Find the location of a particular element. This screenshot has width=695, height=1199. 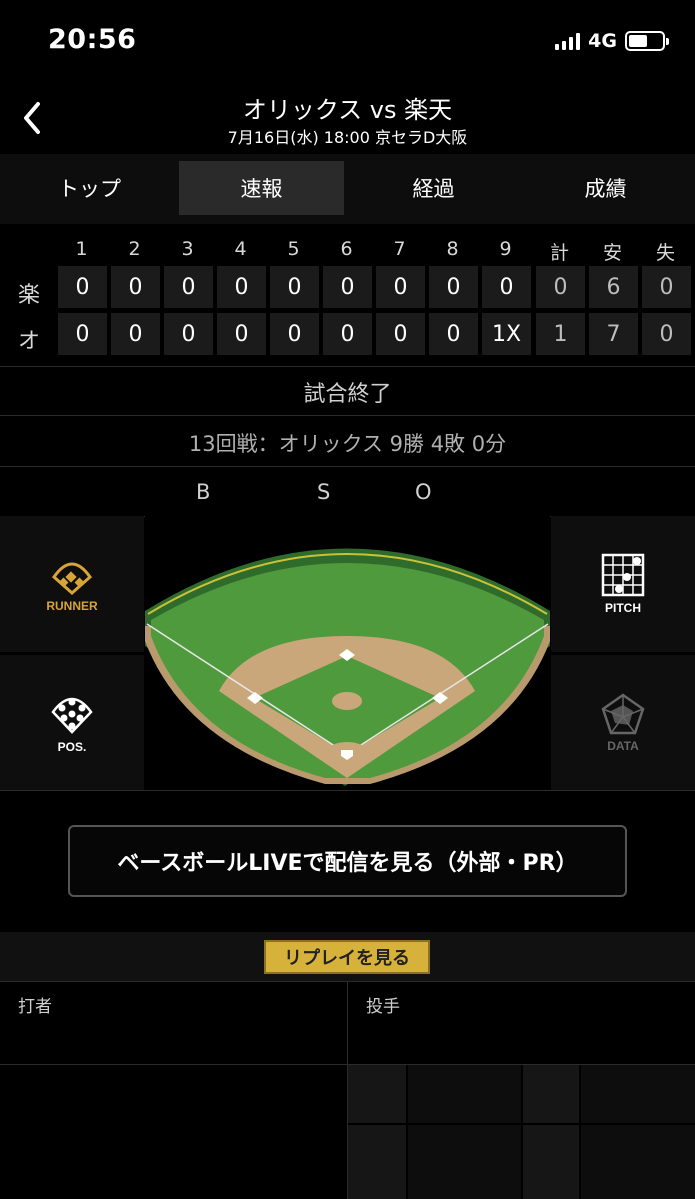

strike-count-label: S is located at coordinates (324, 492).